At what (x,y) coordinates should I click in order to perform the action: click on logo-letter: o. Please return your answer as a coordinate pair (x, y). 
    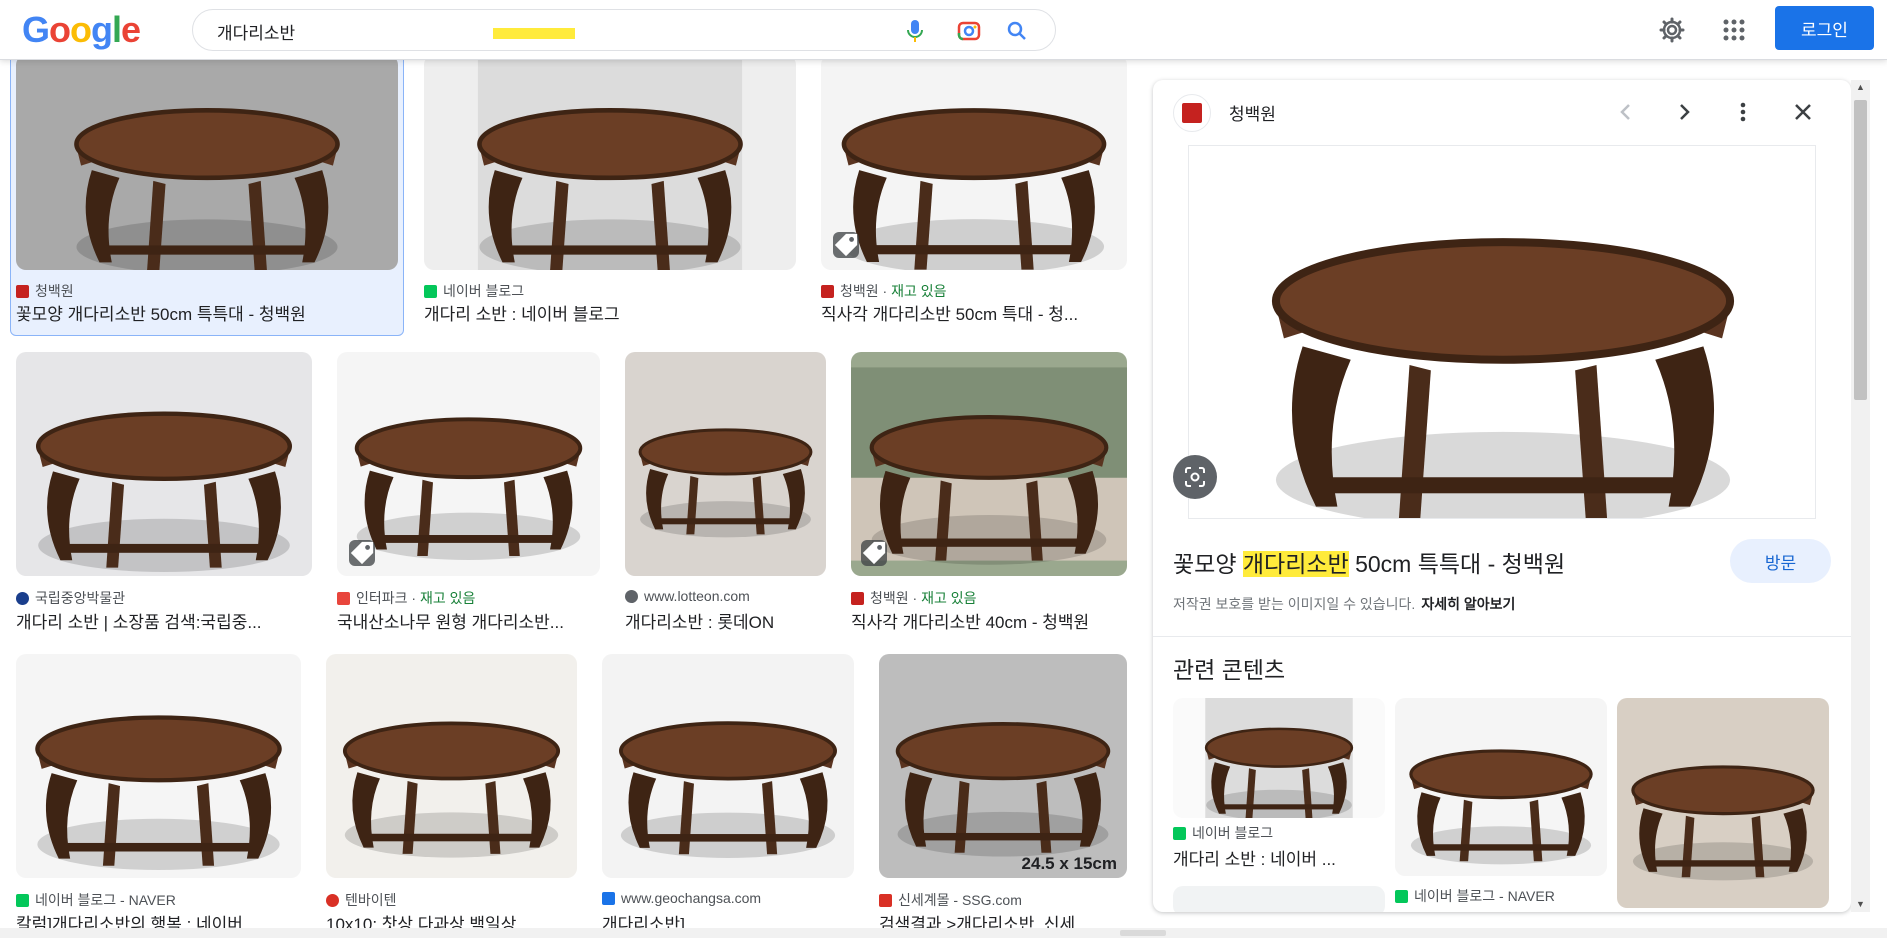
    Looking at the image, I should click on (81, 29).